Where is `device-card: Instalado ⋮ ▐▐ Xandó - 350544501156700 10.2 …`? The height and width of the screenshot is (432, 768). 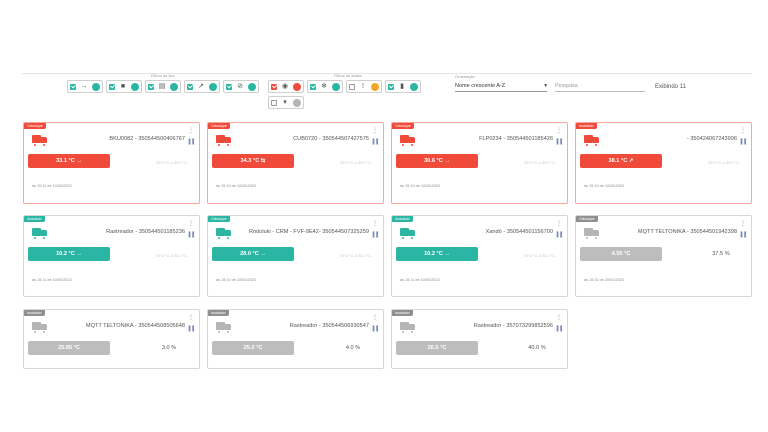
device-card: Instalado ⋮ ▐▐ Xandó - 350544501156700 10.2 … is located at coordinates (479, 256).